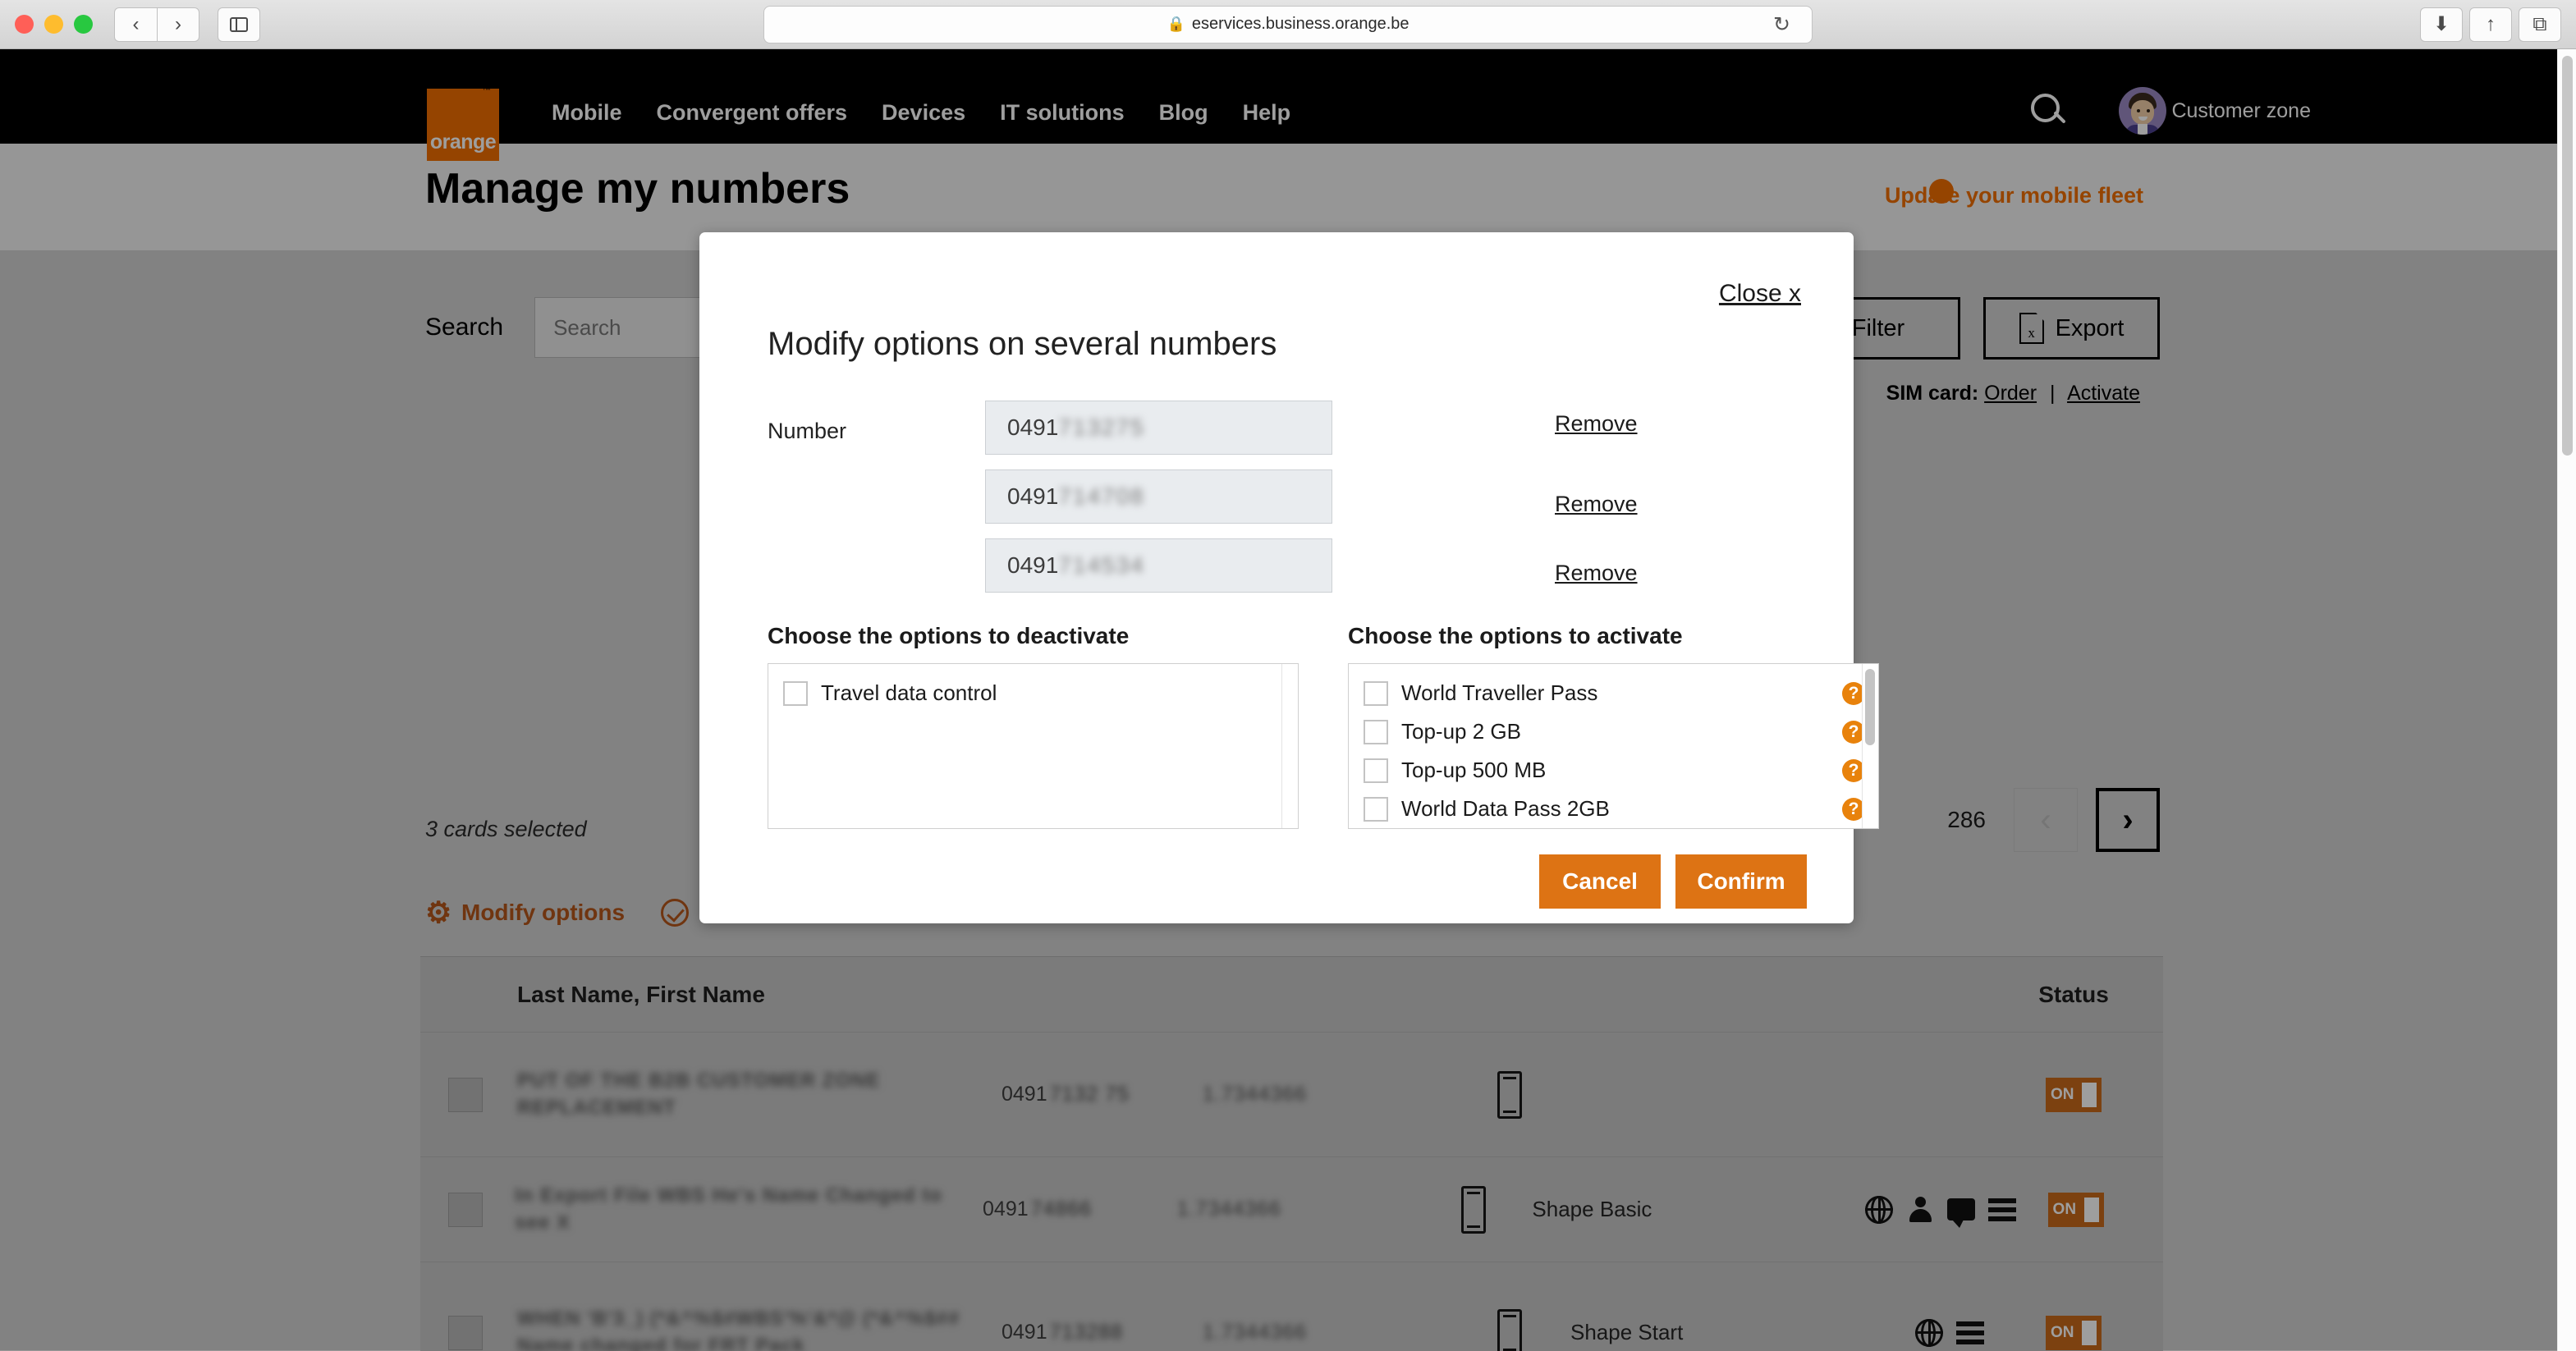  Describe the element at coordinates (1600, 882) in the screenshot. I see `cancel-button: Cancel` at that location.